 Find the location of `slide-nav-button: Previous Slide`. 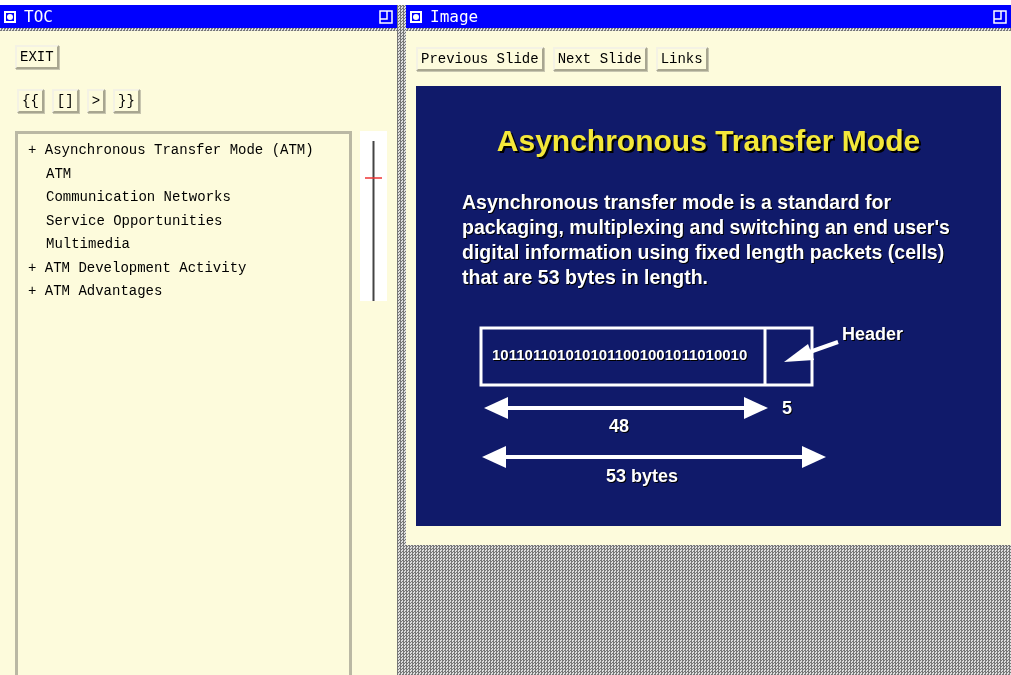

slide-nav-button: Previous Slide is located at coordinates (480, 59).